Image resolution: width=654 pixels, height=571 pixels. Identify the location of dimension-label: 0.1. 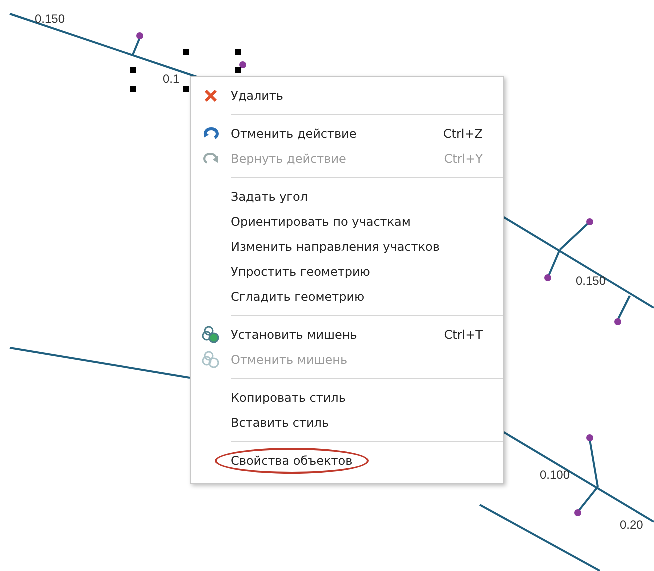
(171, 79).